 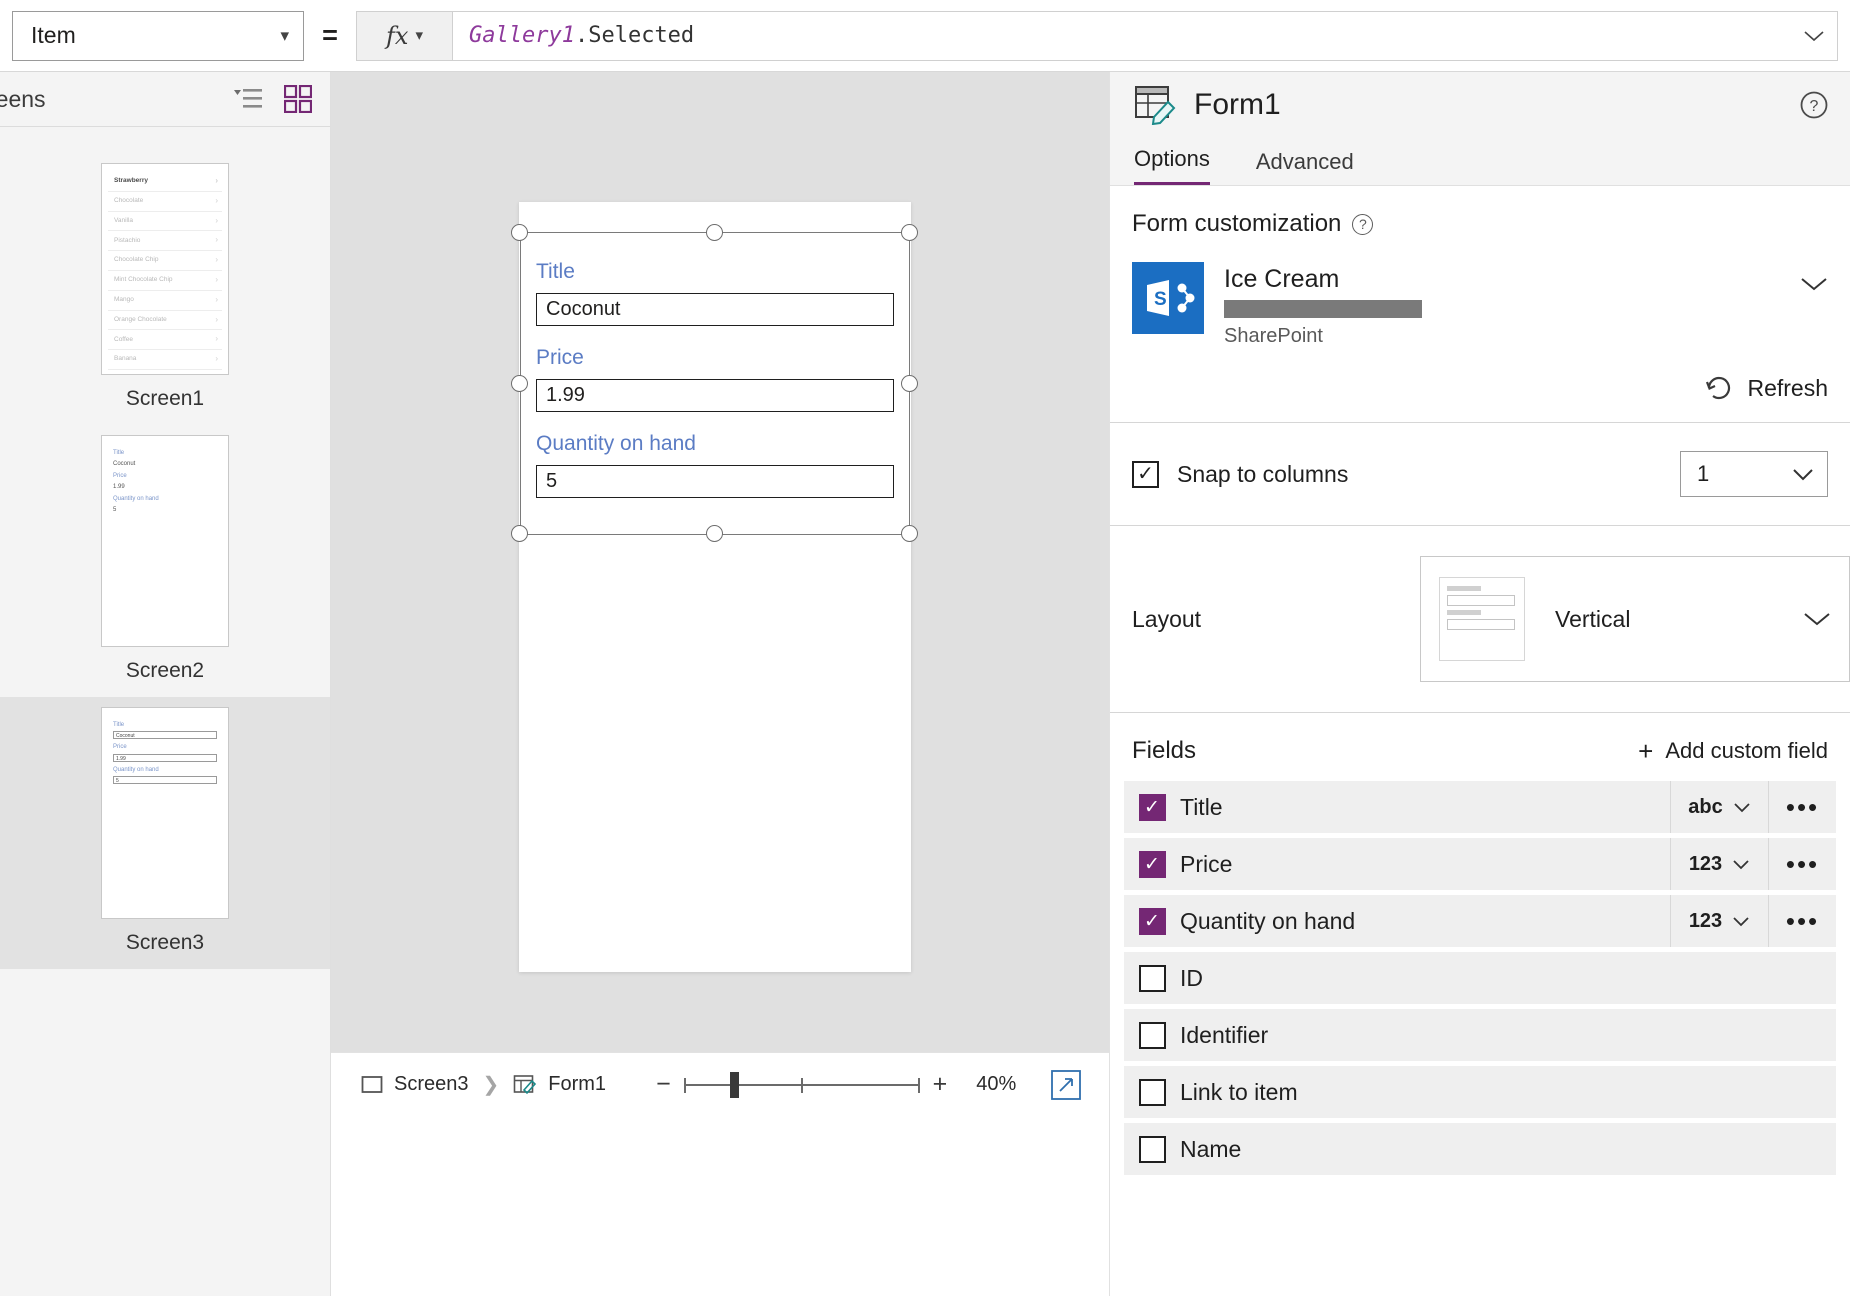 I want to click on thumb-list-item: Orange Chocolate ›, so click(x=165, y=321).